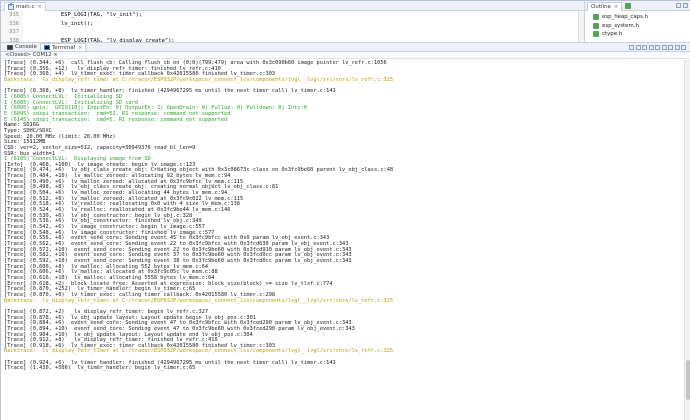 This screenshot has width=690, height=420. What do you see at coordinates (641, 25) in the screenshot?
I see `outline-item: esp_system.h` at bounding box center [641, 25].